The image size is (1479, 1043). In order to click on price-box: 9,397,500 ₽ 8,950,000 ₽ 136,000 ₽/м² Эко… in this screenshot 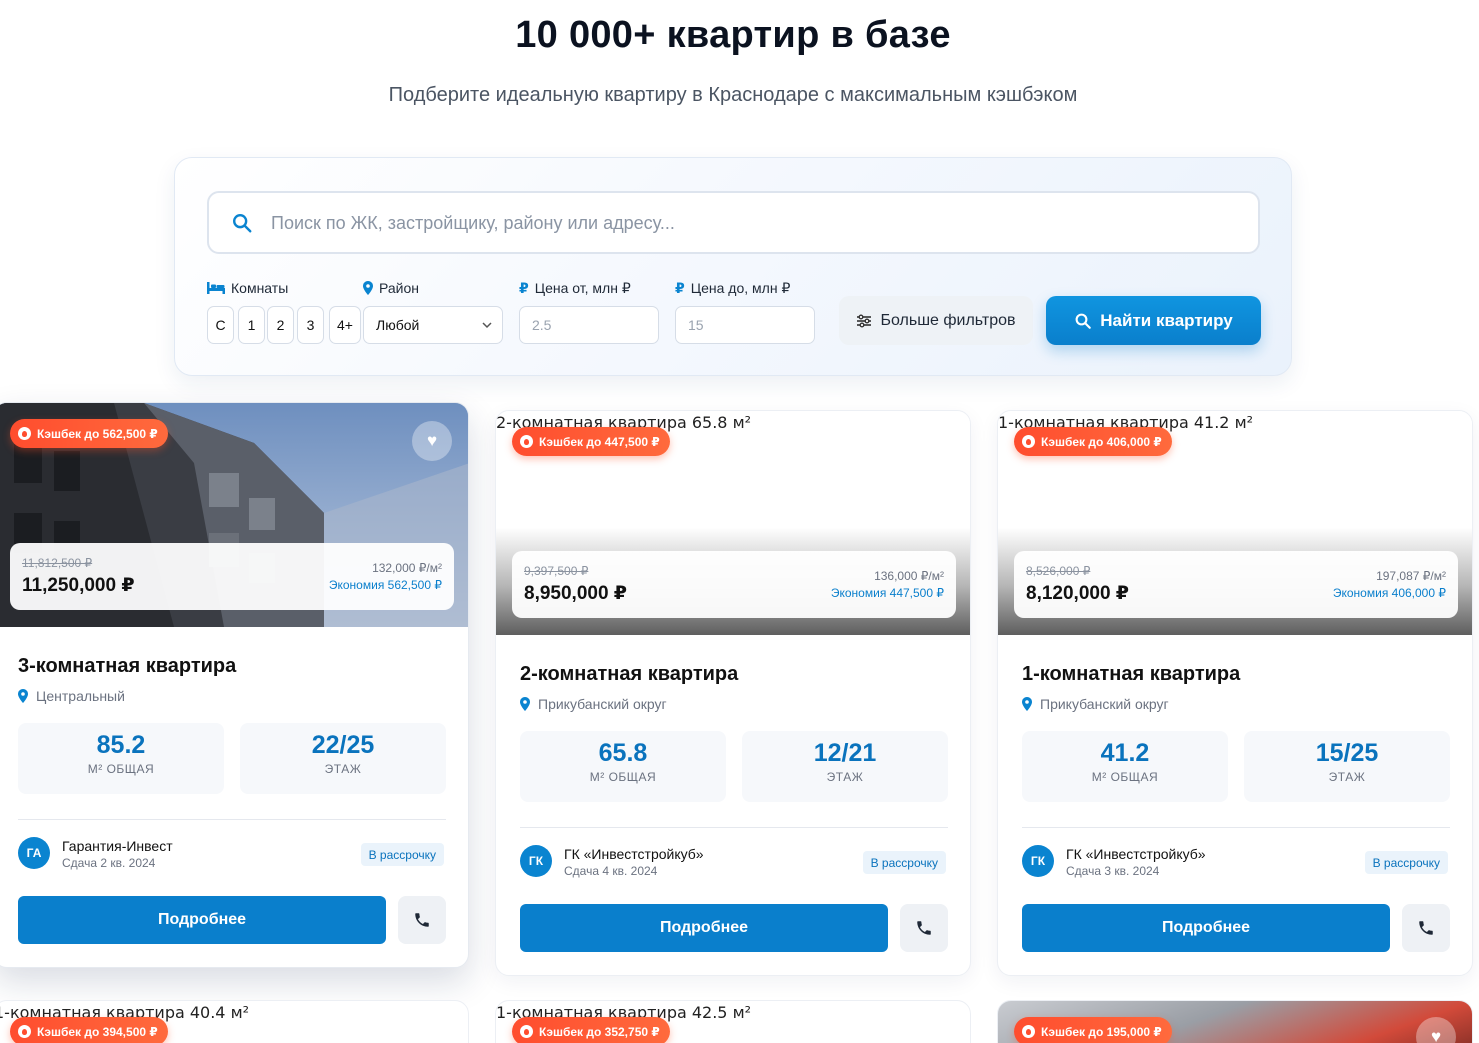, I will do `click(734, 584)`.